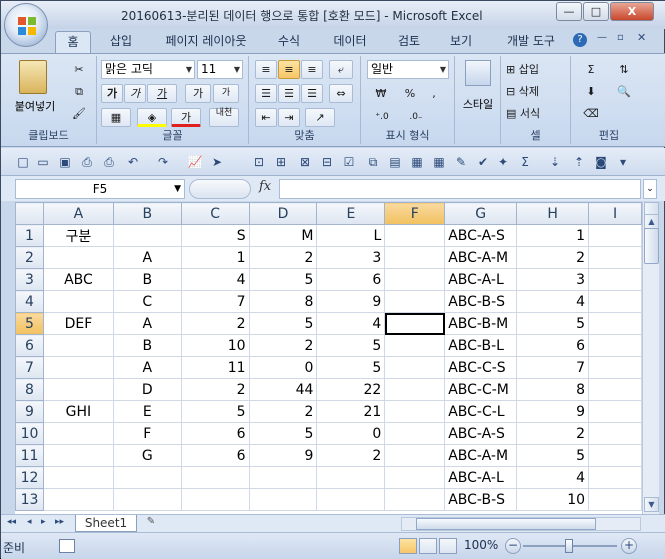 This screenshot has width=665, height=559. Describe the element at coordinates (215, 477) in the screenshot. I see `cell-c12` at that location.